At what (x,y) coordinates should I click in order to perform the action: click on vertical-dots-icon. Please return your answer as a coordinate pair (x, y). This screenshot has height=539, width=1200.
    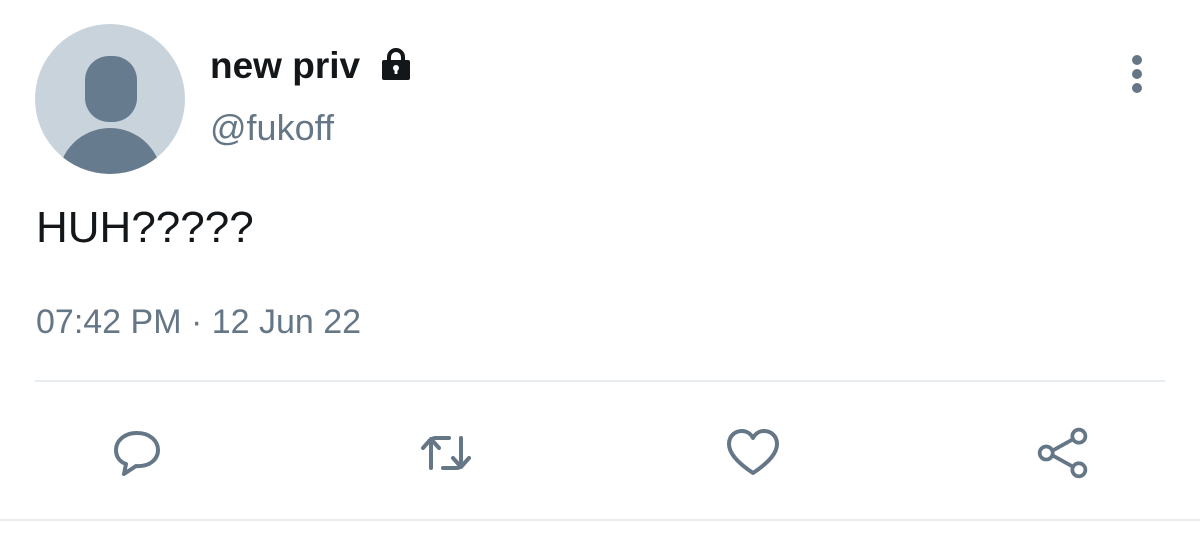
    Looking at the image, I should click on (1137, 74).